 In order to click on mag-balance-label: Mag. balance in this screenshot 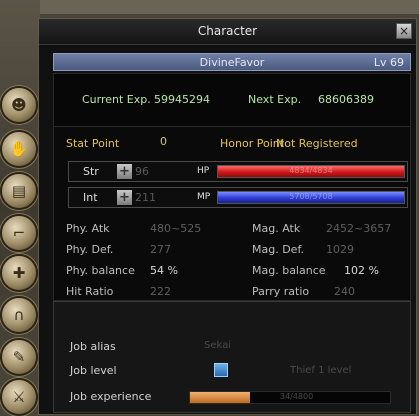, I will do `click(289, 270)`.